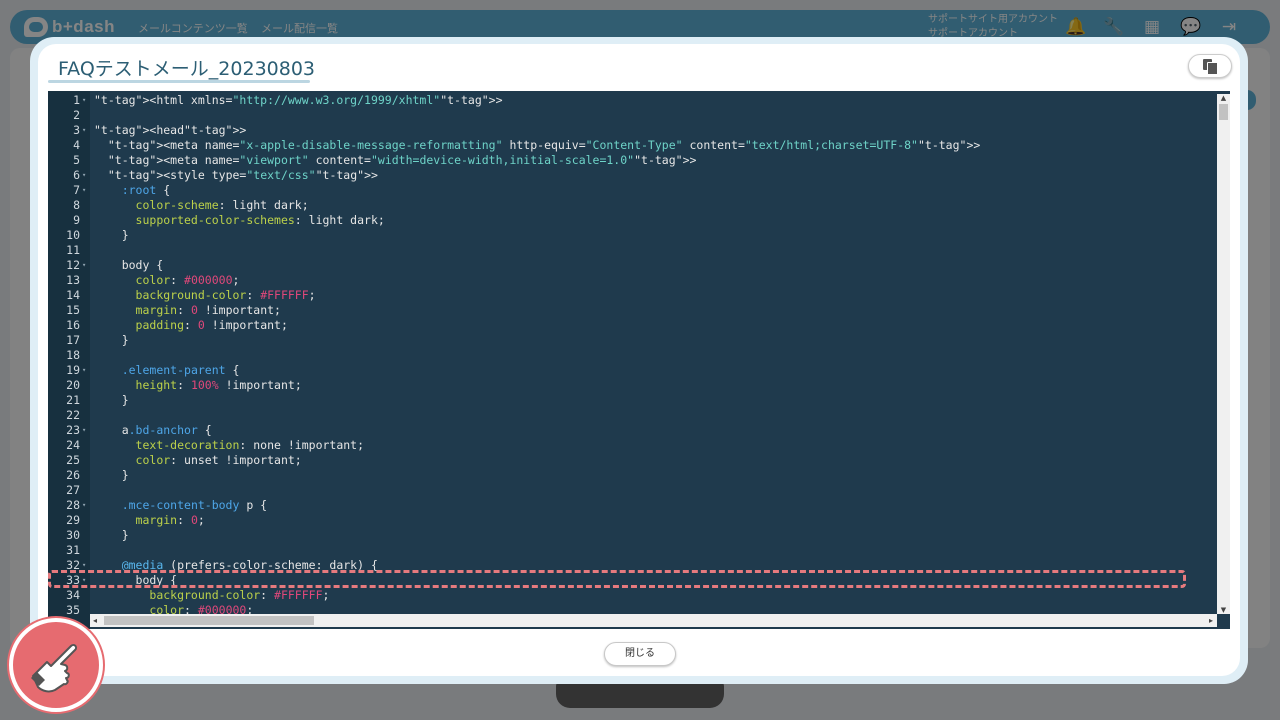 This screenshot has height=720, width=1280. What do you see at coordinates (73, 445) in the screenshot?
I see `line-number: 24` at bounding box center [73, 445].